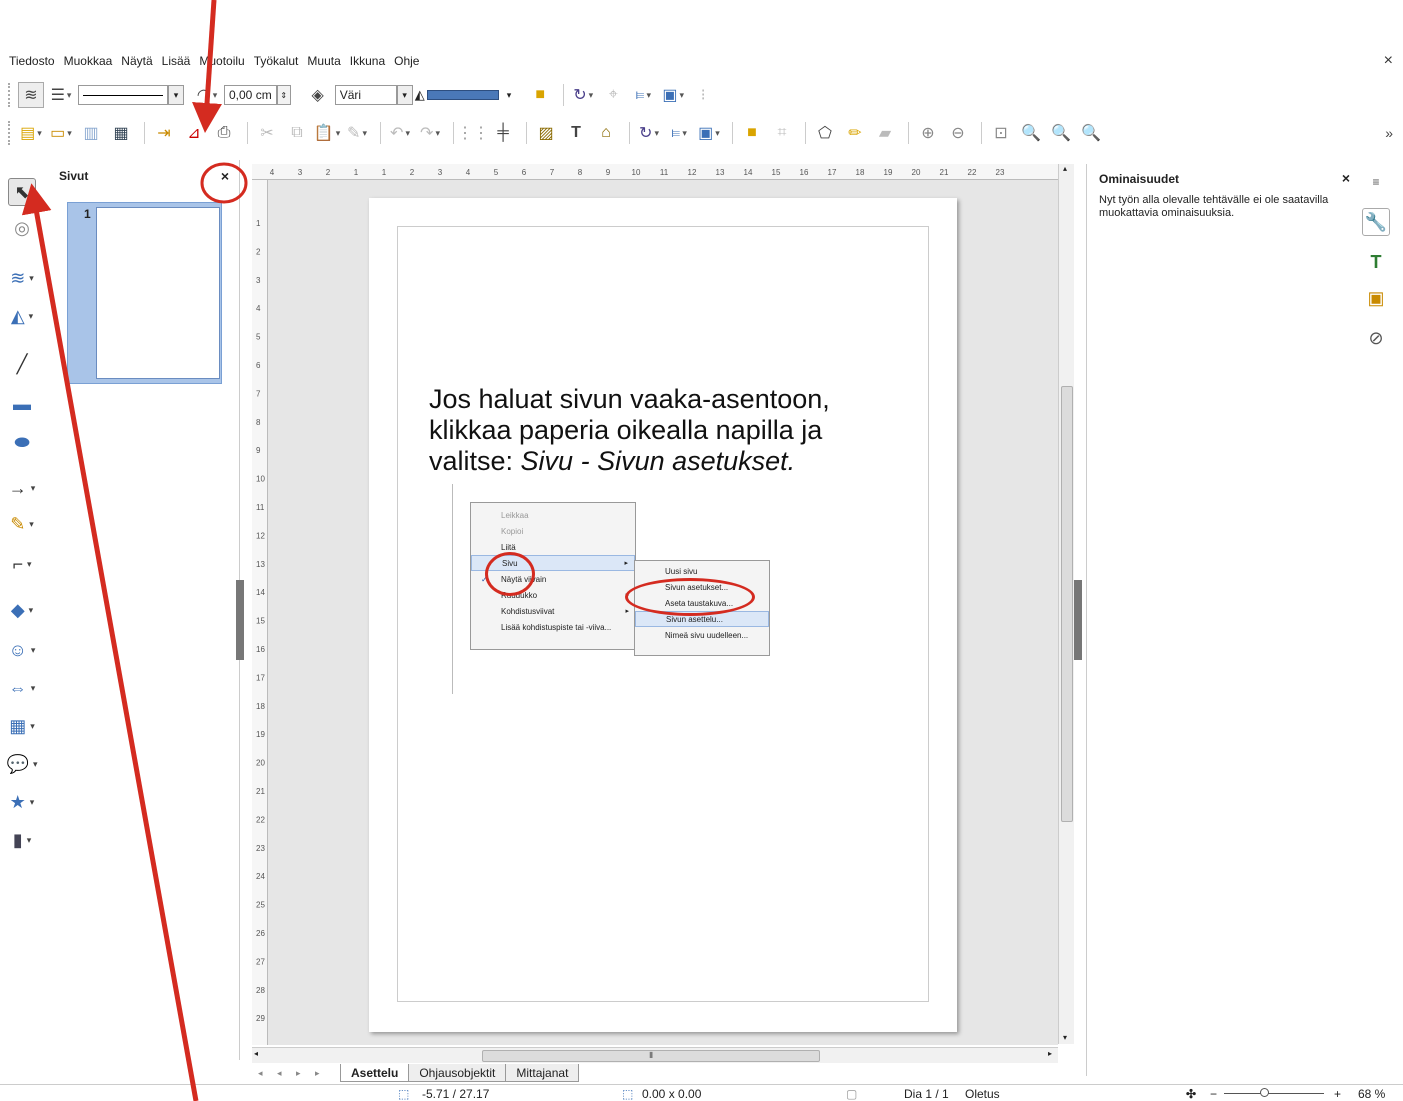 This screenshot has height=1101, width=1403. I want to click on undo-icon: ↶, so click(400, 133).